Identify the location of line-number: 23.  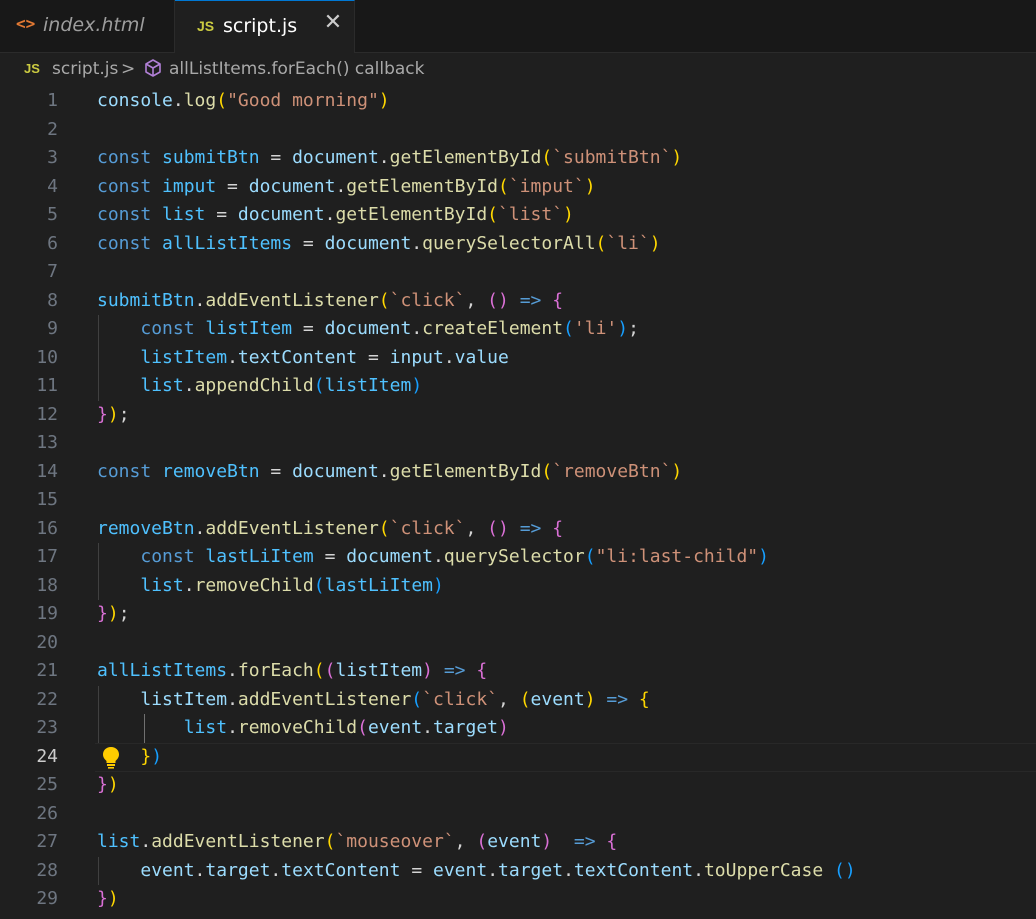
(47, 727).